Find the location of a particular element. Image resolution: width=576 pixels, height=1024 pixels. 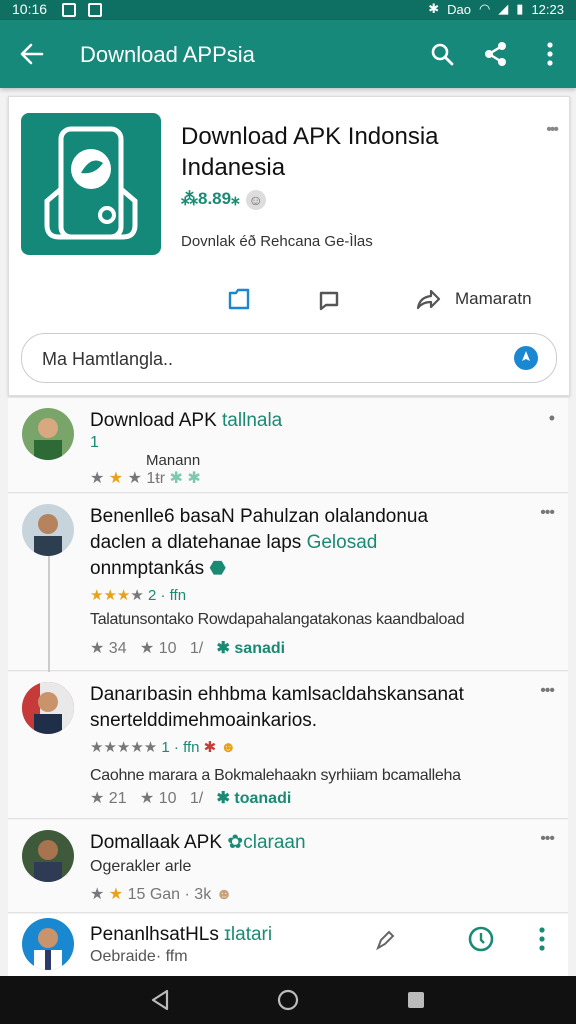

review-tag: claraan is located at coordinates (274, 842).